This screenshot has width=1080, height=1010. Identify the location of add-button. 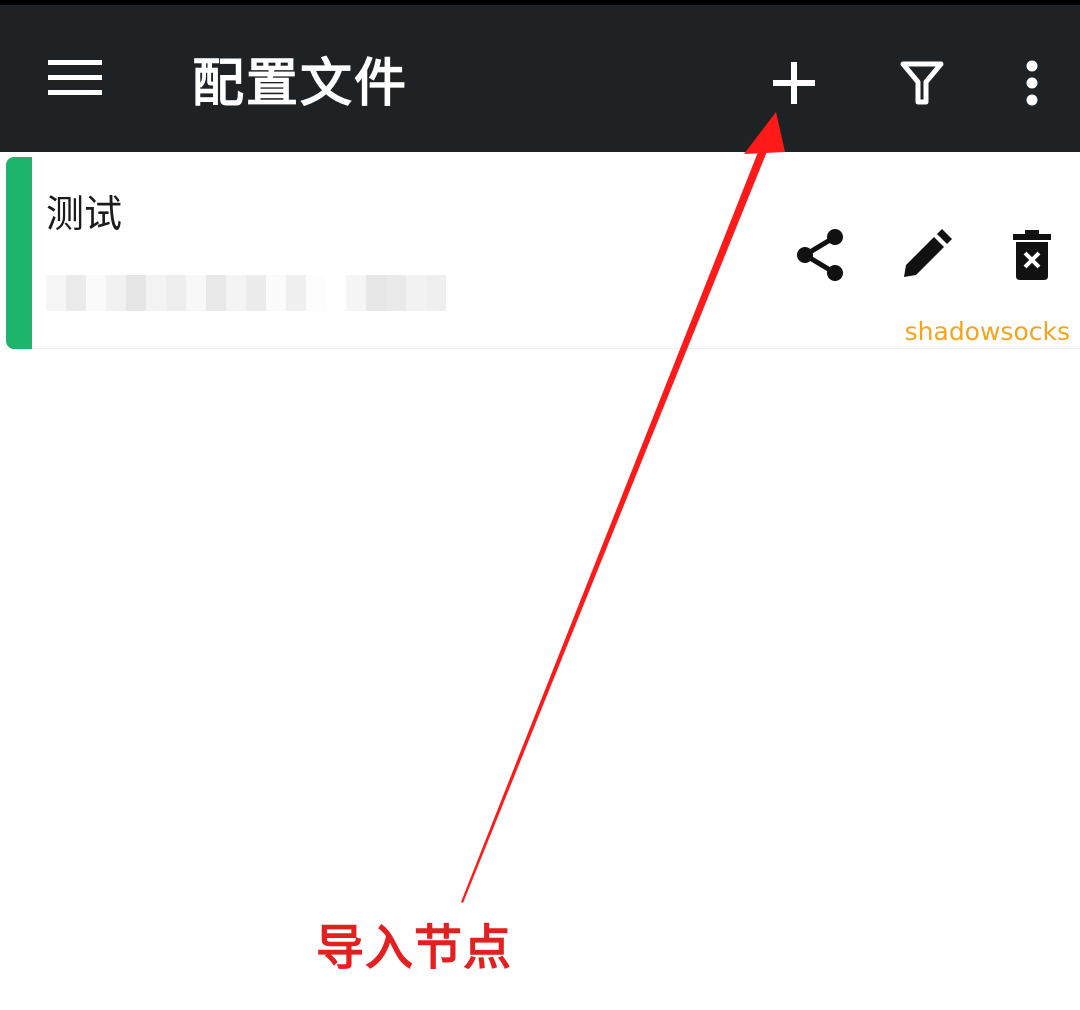
(794, 83).